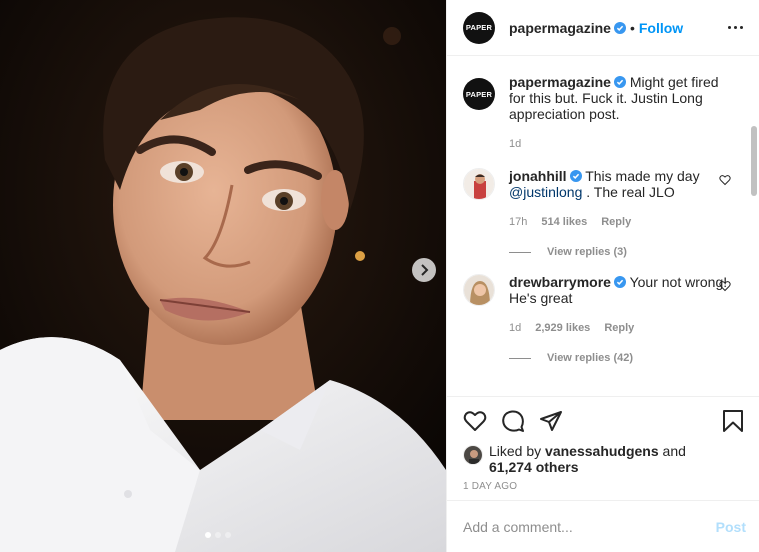 The width and height of the screenshot is (759, 552). Describe the element at coordinates (517, 451) in the screenshot. I see `liked-by-prefix: Liked by` at that location.